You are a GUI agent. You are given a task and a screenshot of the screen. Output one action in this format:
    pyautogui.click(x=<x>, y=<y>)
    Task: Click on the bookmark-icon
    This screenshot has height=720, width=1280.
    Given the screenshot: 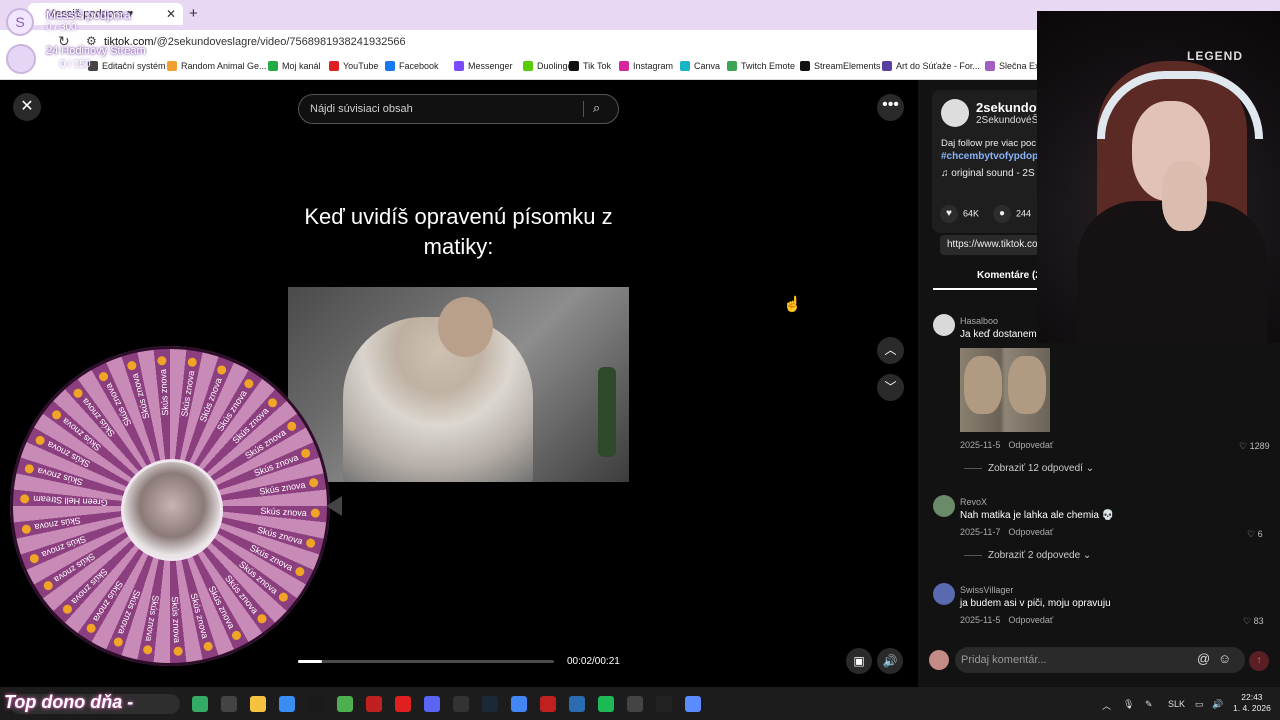 What is the action you would take?
    pyautogui.click(x=334, y=66)
    